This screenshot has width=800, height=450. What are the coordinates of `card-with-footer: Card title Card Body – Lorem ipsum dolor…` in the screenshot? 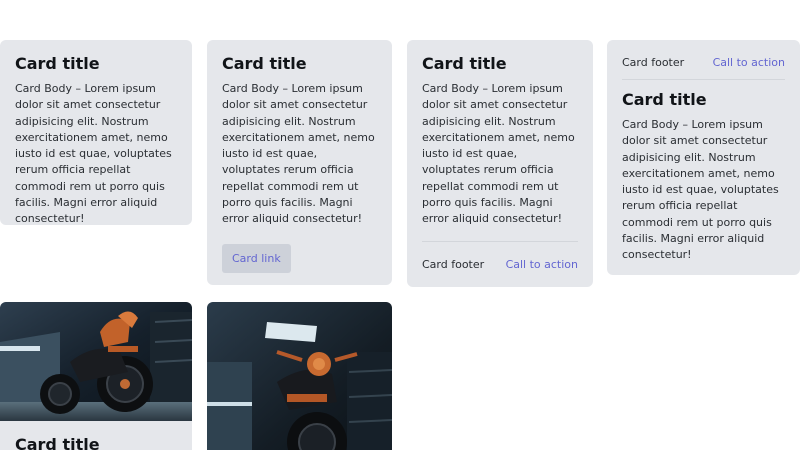 It's located at (500, 163).